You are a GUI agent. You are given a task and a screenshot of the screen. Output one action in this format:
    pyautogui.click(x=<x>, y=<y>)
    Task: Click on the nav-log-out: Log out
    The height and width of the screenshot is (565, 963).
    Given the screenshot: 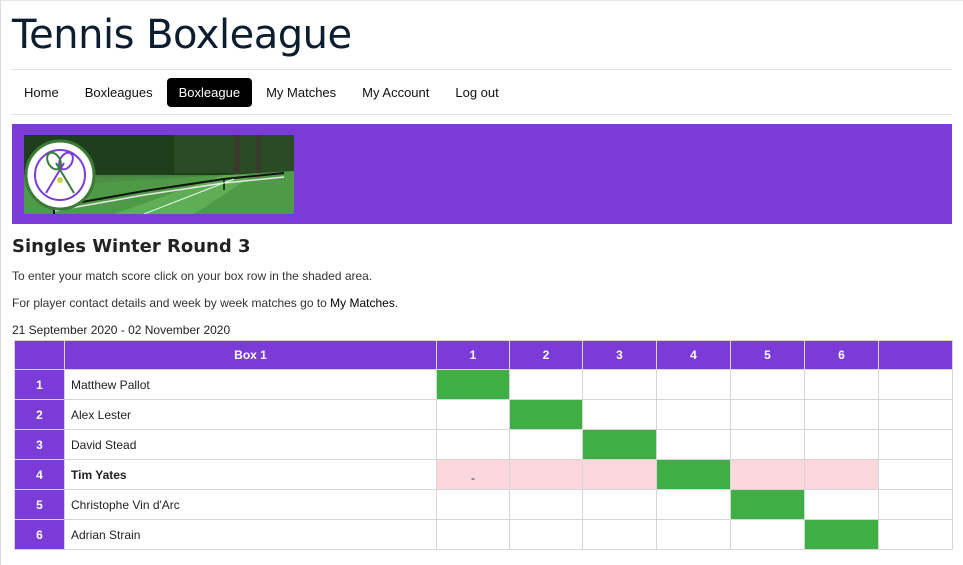 What is the action you would take?
    pyautogui.click(x=476, y=92)
    